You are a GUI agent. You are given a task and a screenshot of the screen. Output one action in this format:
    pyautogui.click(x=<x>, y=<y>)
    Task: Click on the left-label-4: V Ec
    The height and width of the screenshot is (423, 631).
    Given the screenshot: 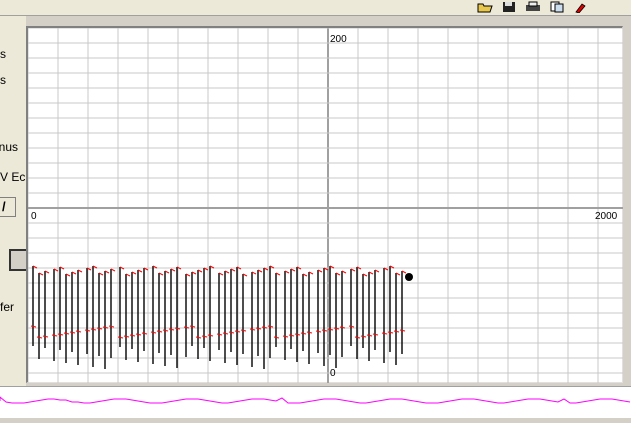 What is the action you would take?
    pyautogui.click(x=13, y=177)
    